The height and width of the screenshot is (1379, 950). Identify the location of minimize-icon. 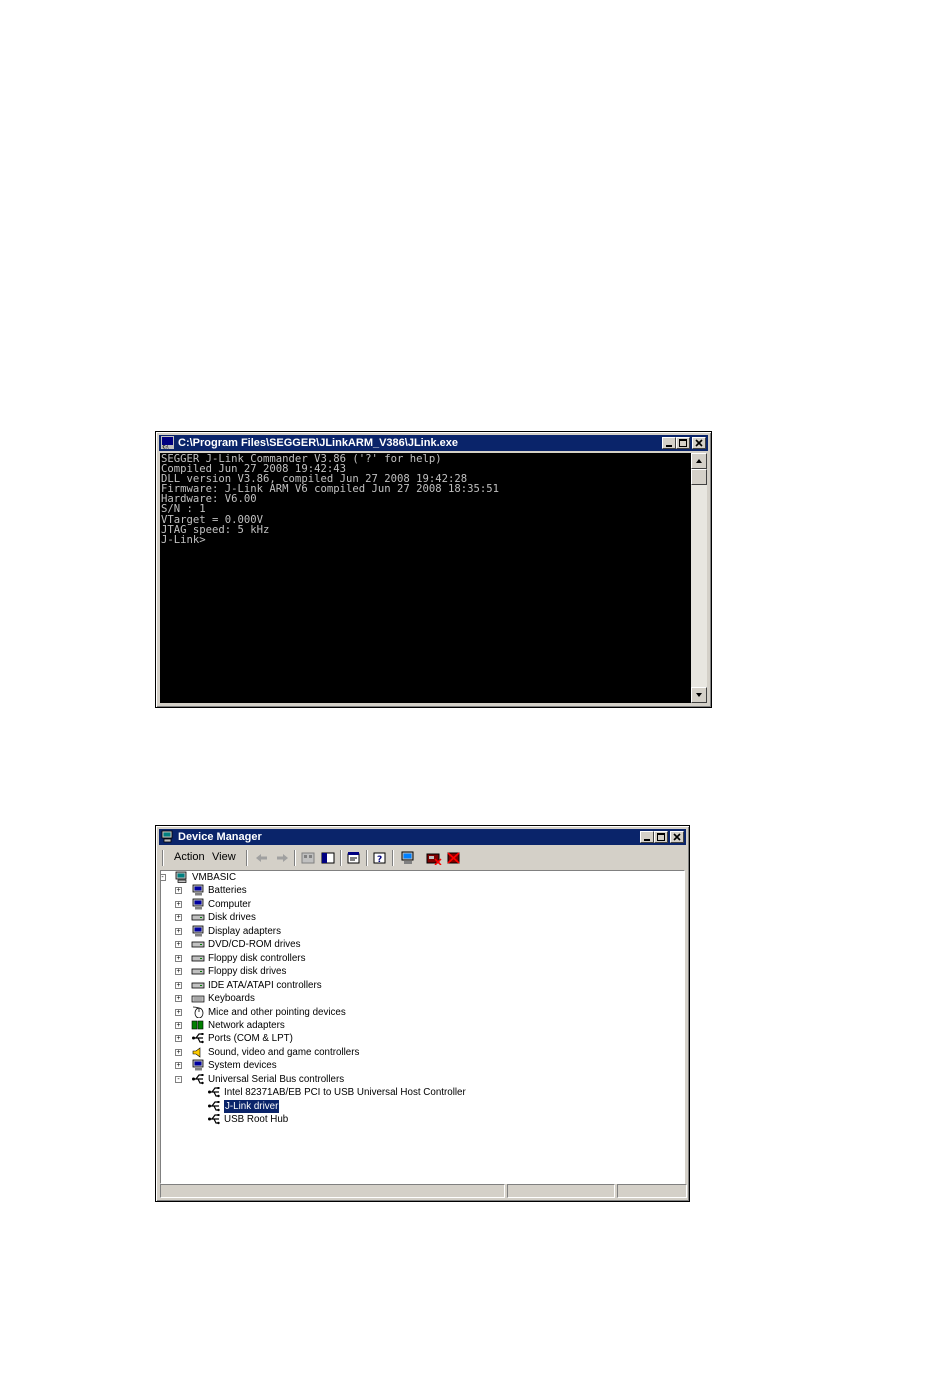
(669, 446).